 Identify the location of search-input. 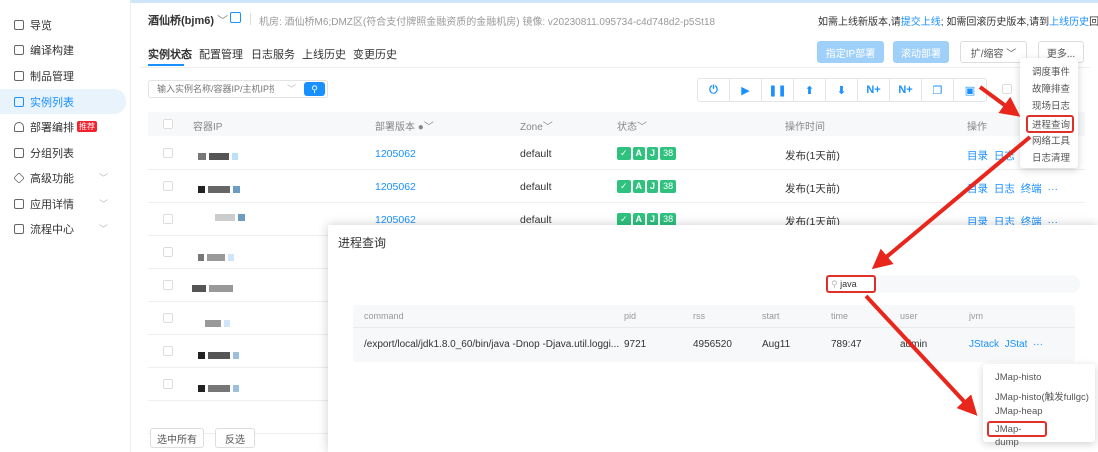
(211, 89).